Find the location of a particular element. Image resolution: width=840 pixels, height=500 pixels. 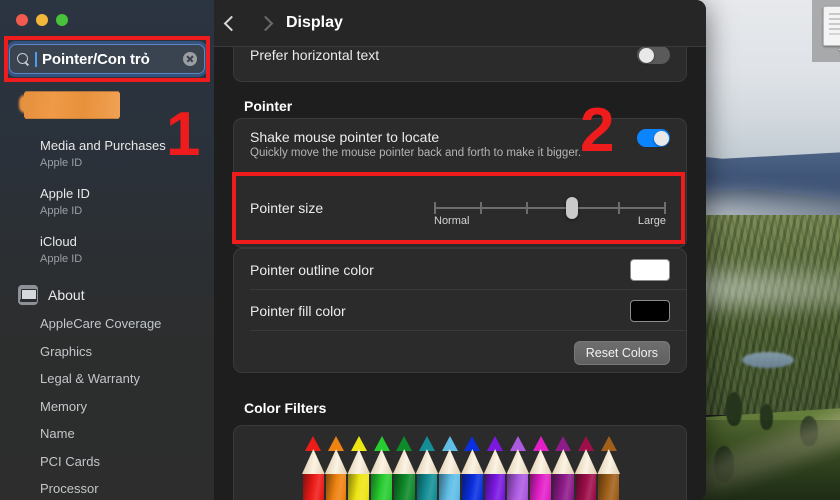

card-color-filters is located at coordinates (460, 462).